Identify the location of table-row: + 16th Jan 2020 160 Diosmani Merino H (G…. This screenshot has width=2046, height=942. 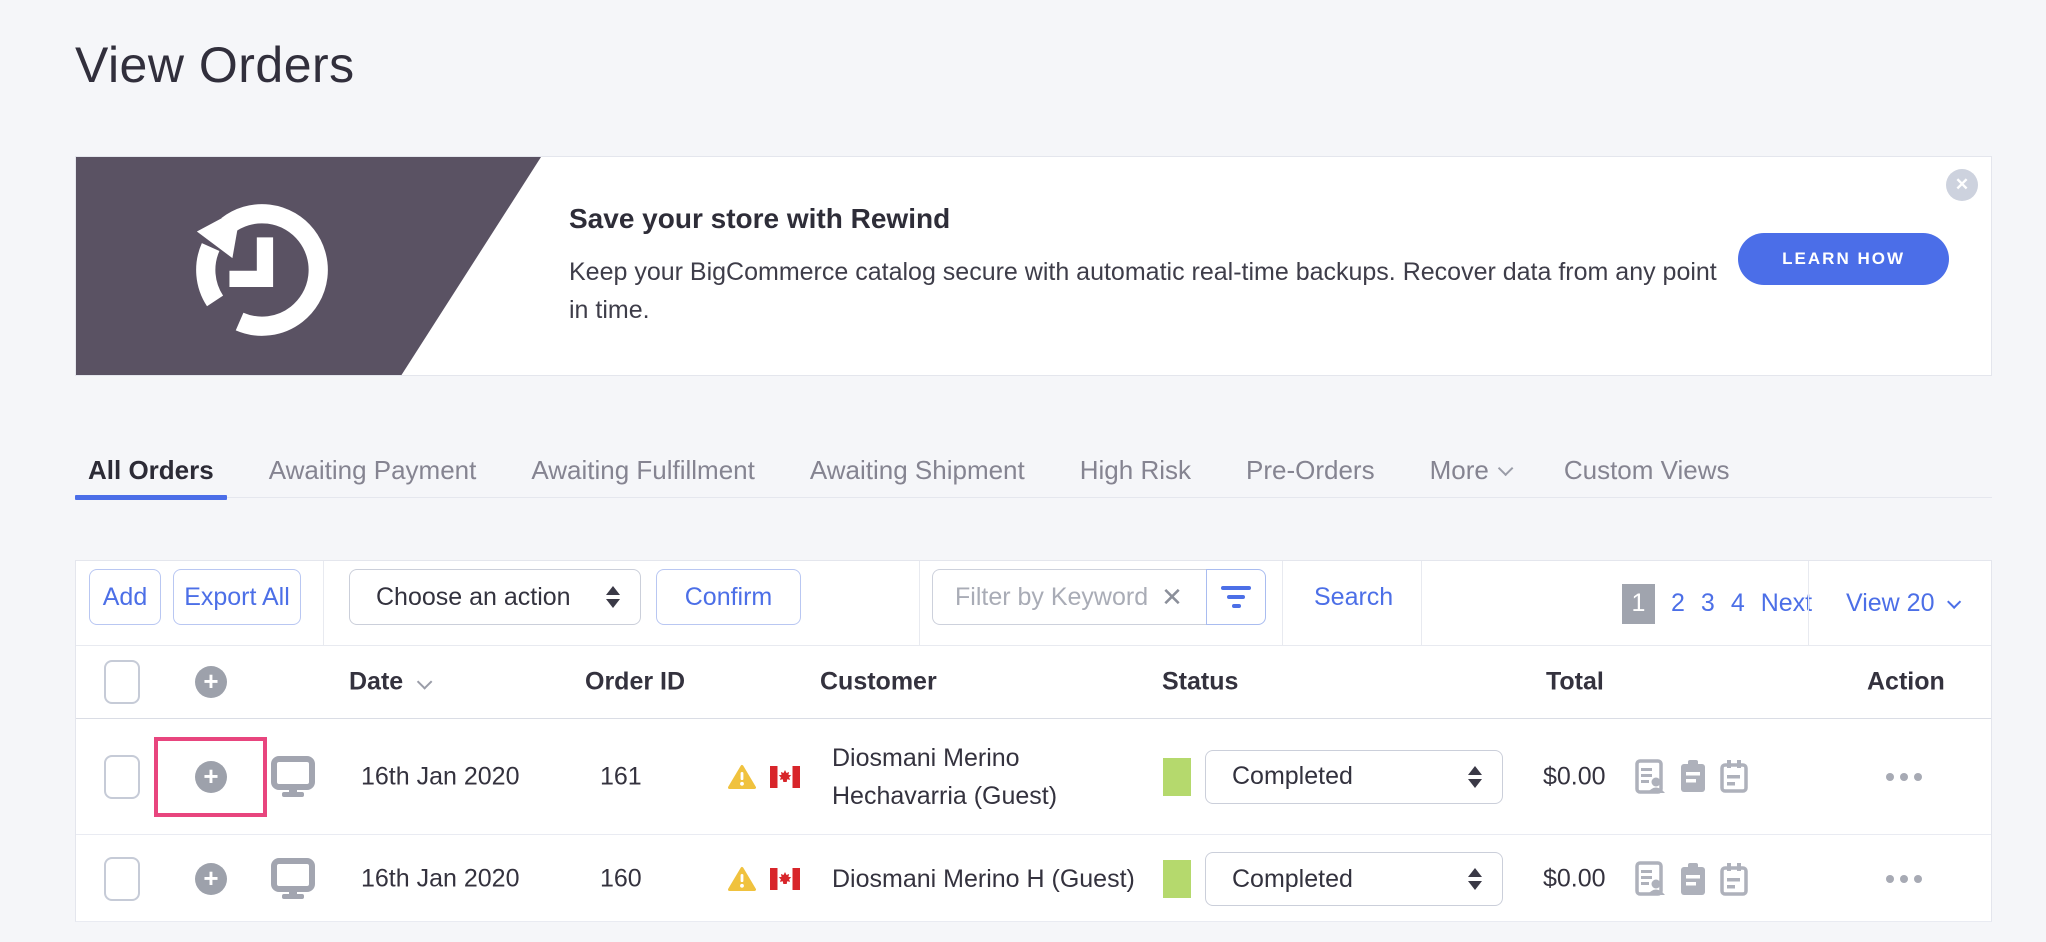
(1033, 879).